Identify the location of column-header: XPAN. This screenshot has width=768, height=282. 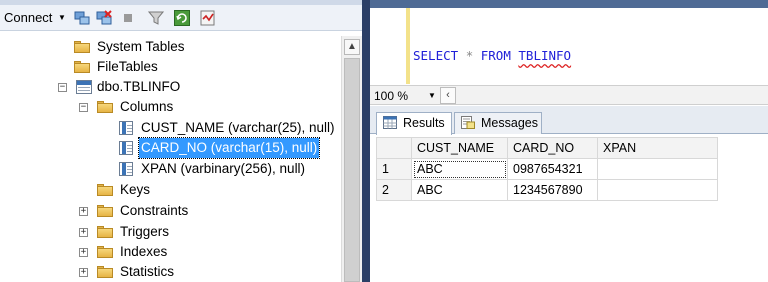
(657, 148).